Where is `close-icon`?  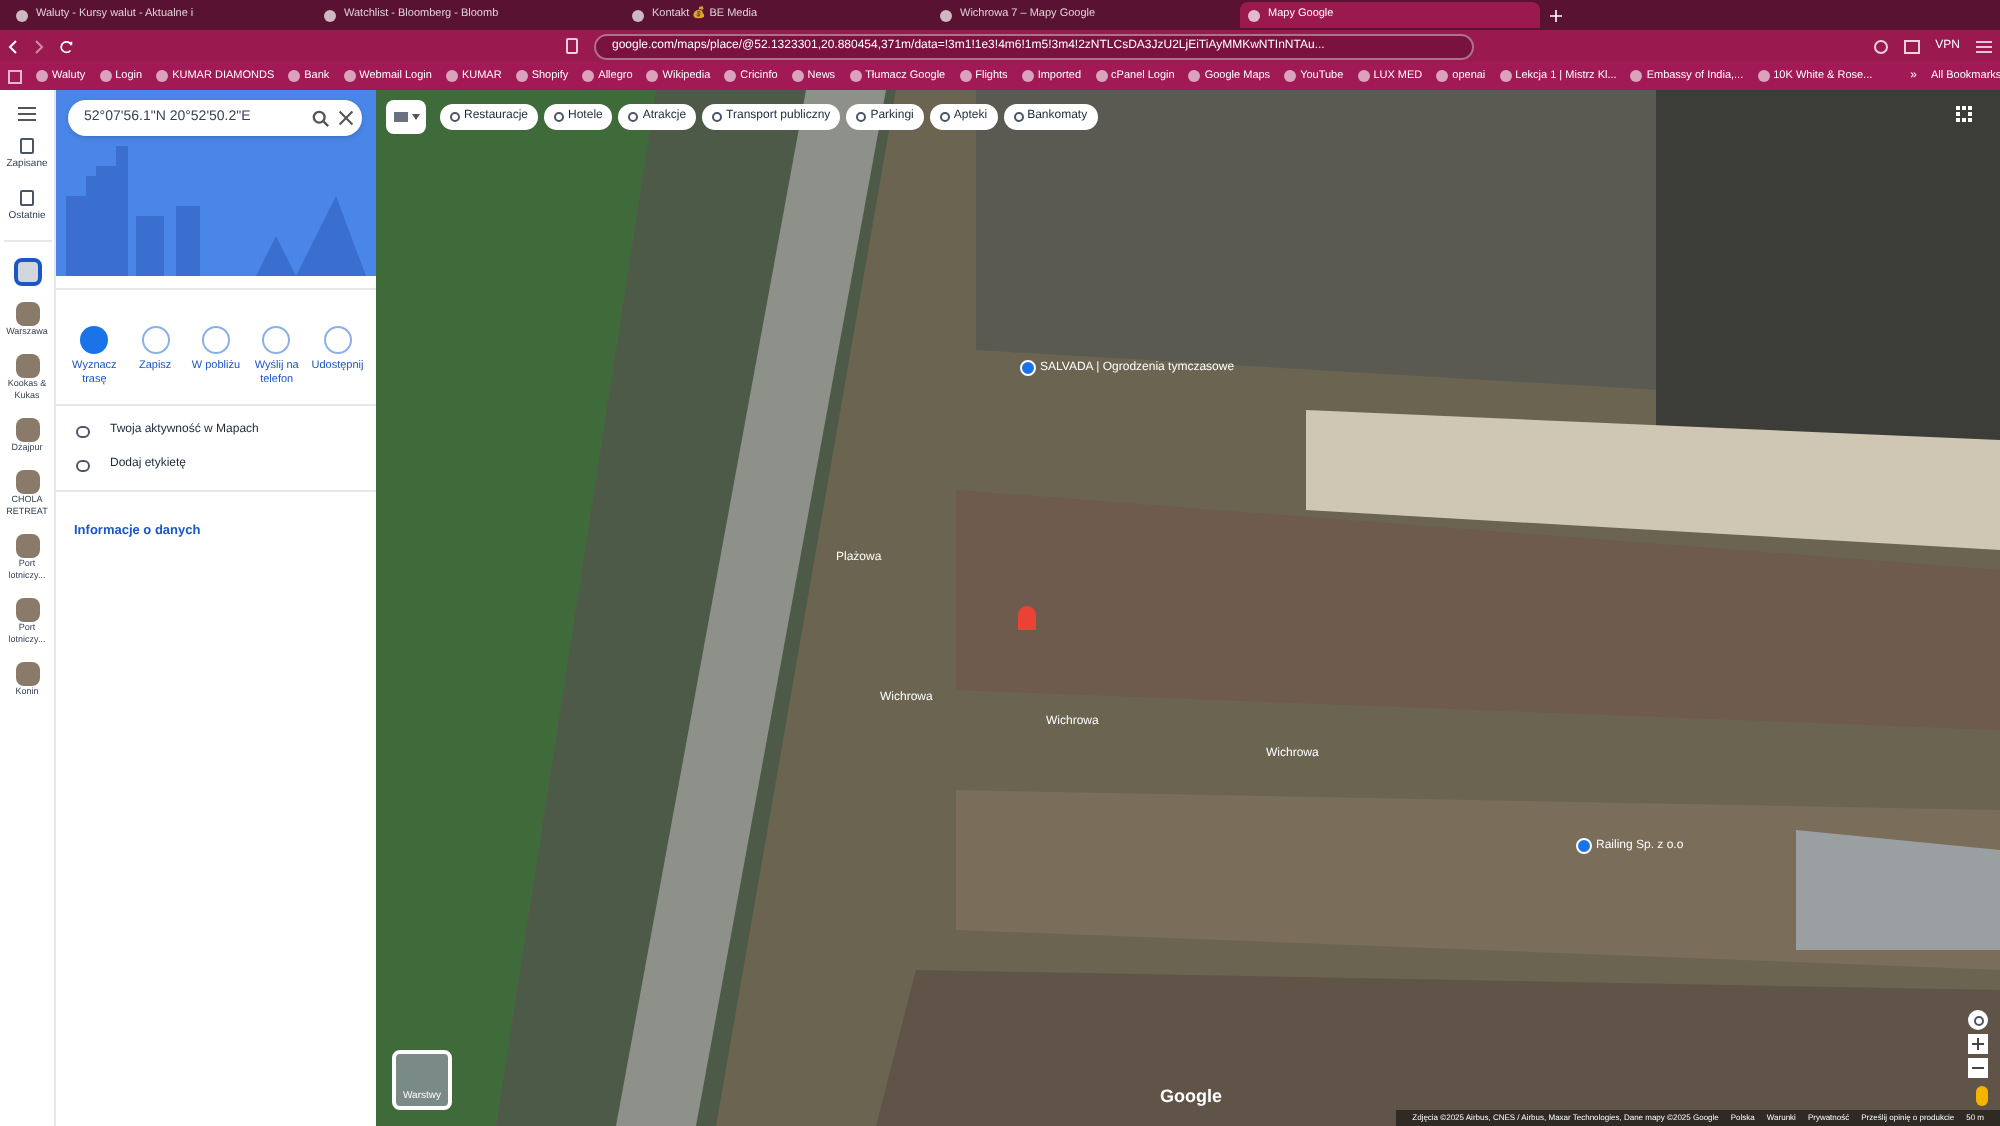 close-icon is located at coordinates (346, 118).